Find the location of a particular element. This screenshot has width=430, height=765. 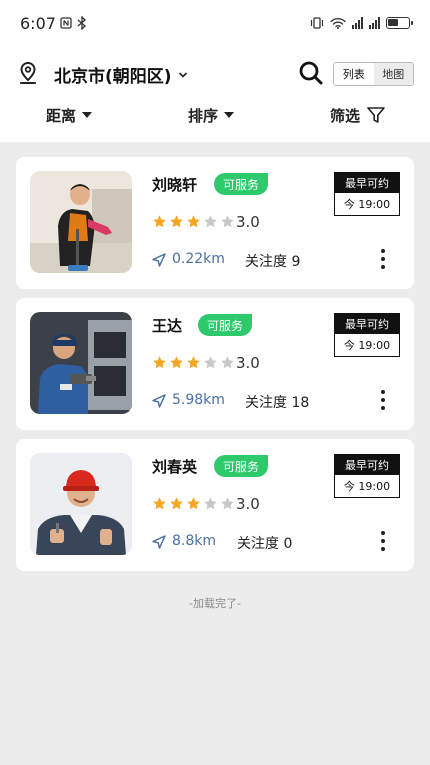

chevron-down-icon is located at coordinates (182, 74).